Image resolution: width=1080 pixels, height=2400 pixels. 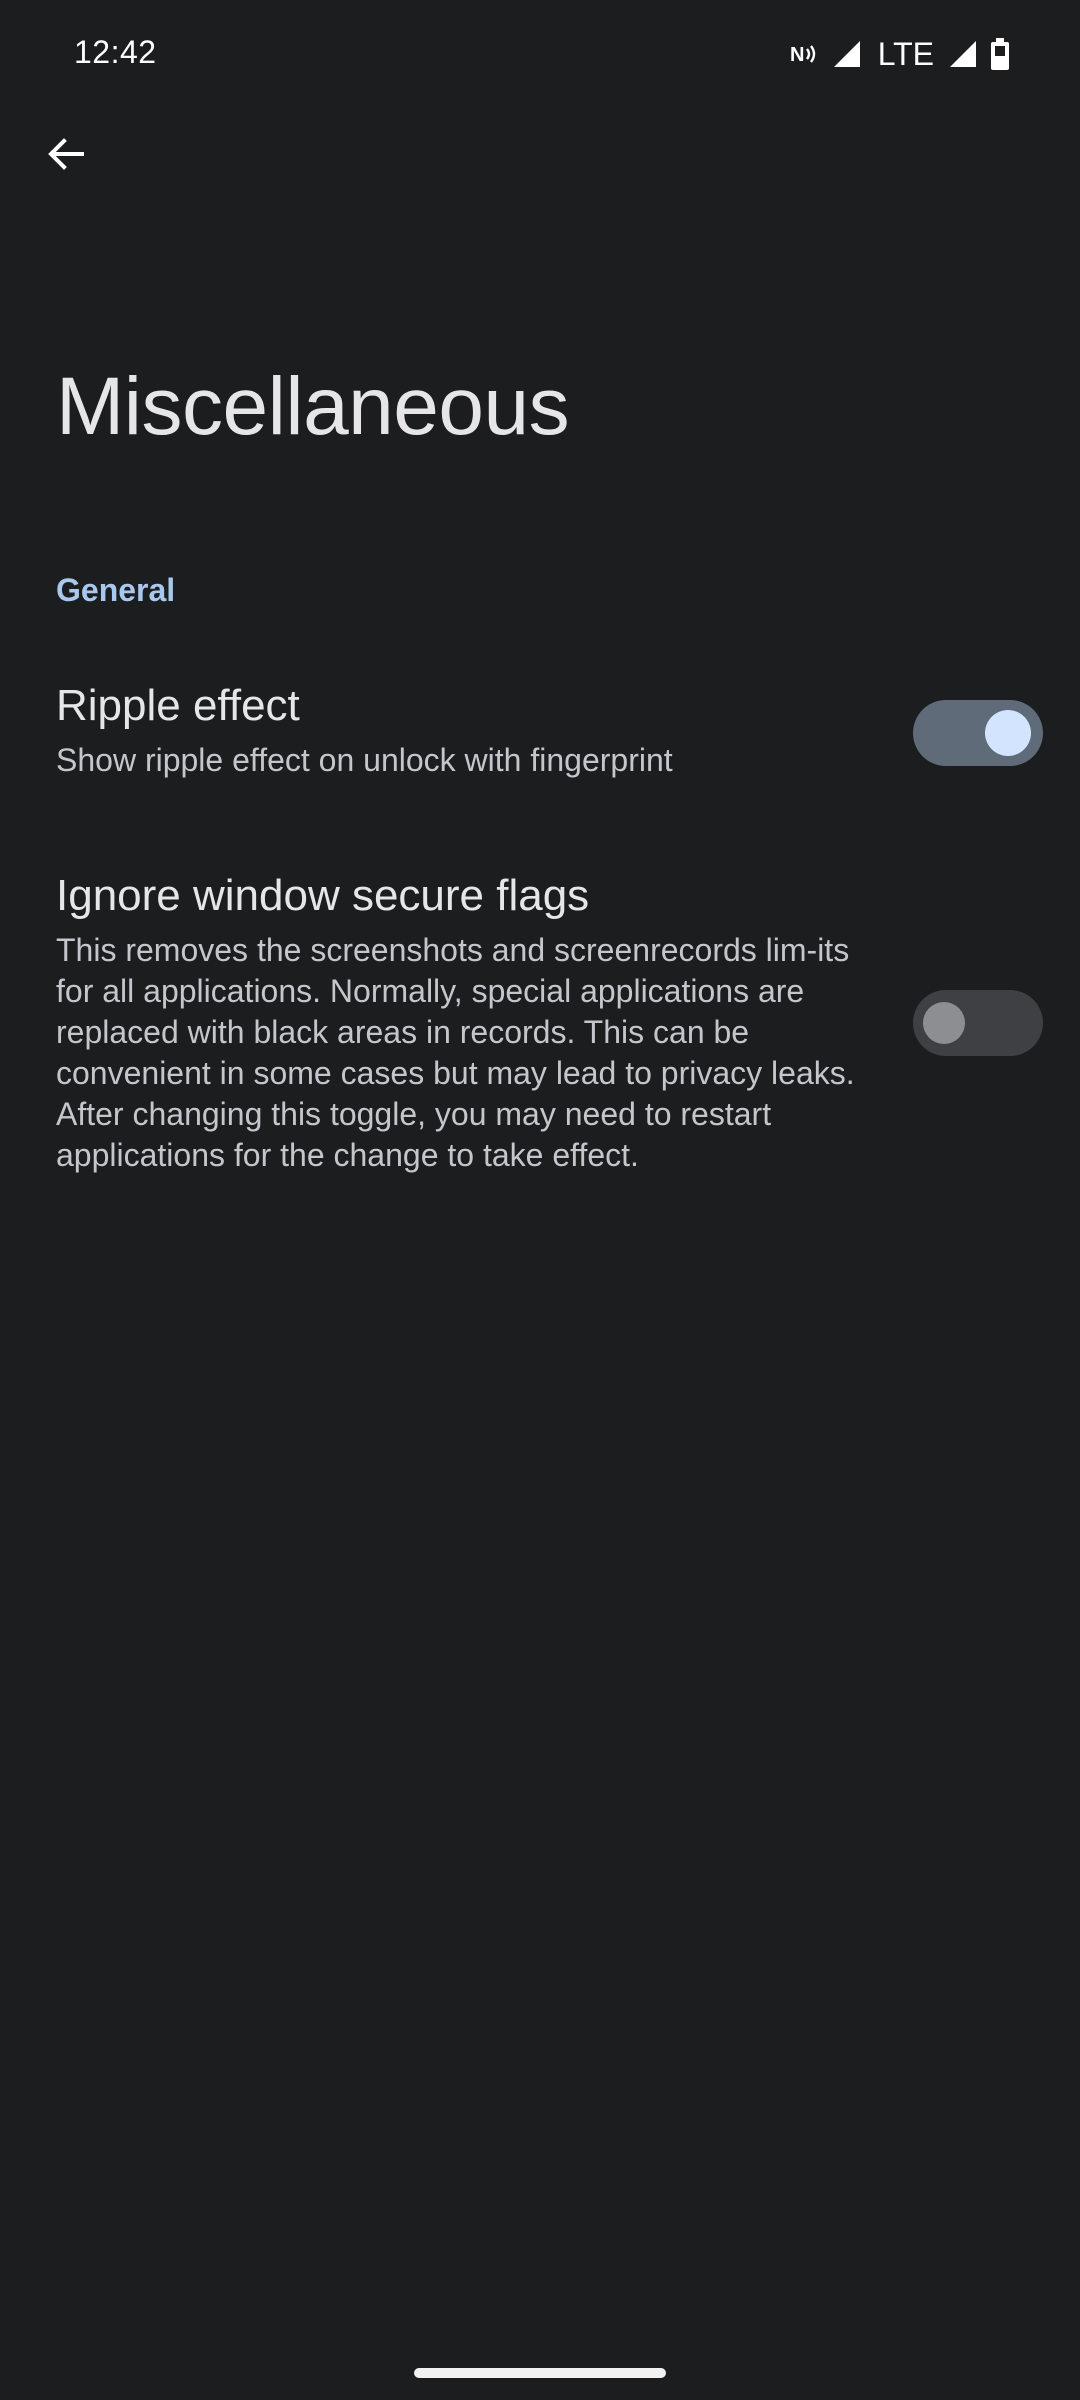 What do you see at coordinates (313, 406) in the screenshot?
I see `page-title: Miscellaneous` at bounding box center [313, 406].